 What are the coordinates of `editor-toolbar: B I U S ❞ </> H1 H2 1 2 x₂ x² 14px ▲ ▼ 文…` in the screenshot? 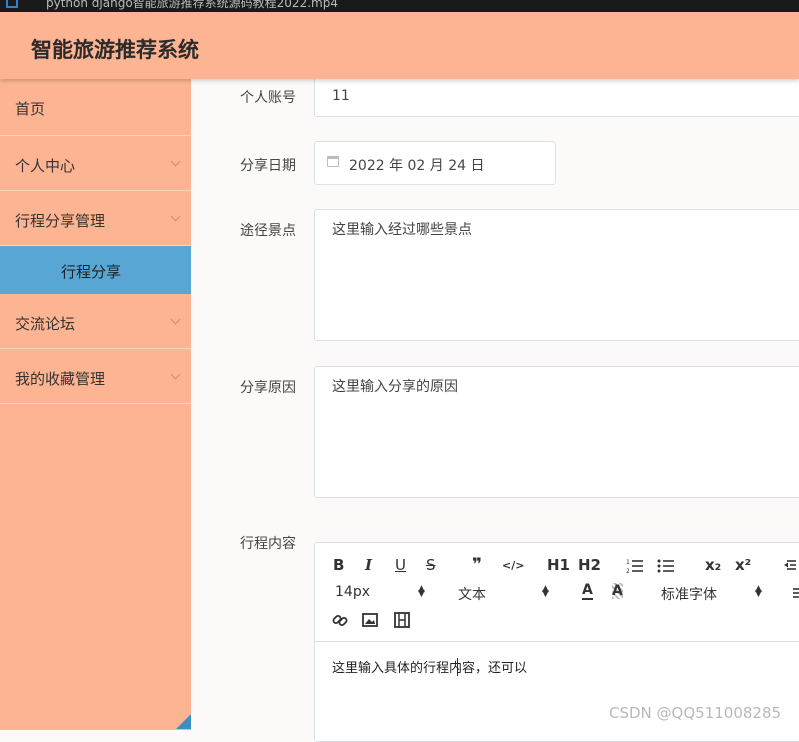 It's located at (557, 592).